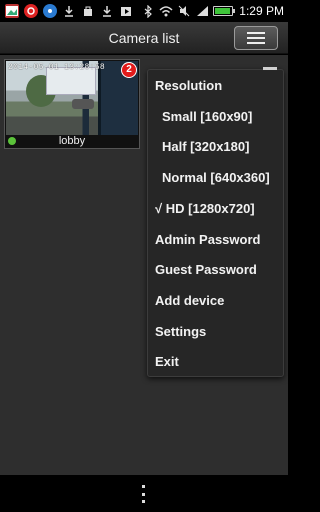 This screenshot has width=320, height=512. I want to click on menu-item-add-device: Add device, so click(215, 301).